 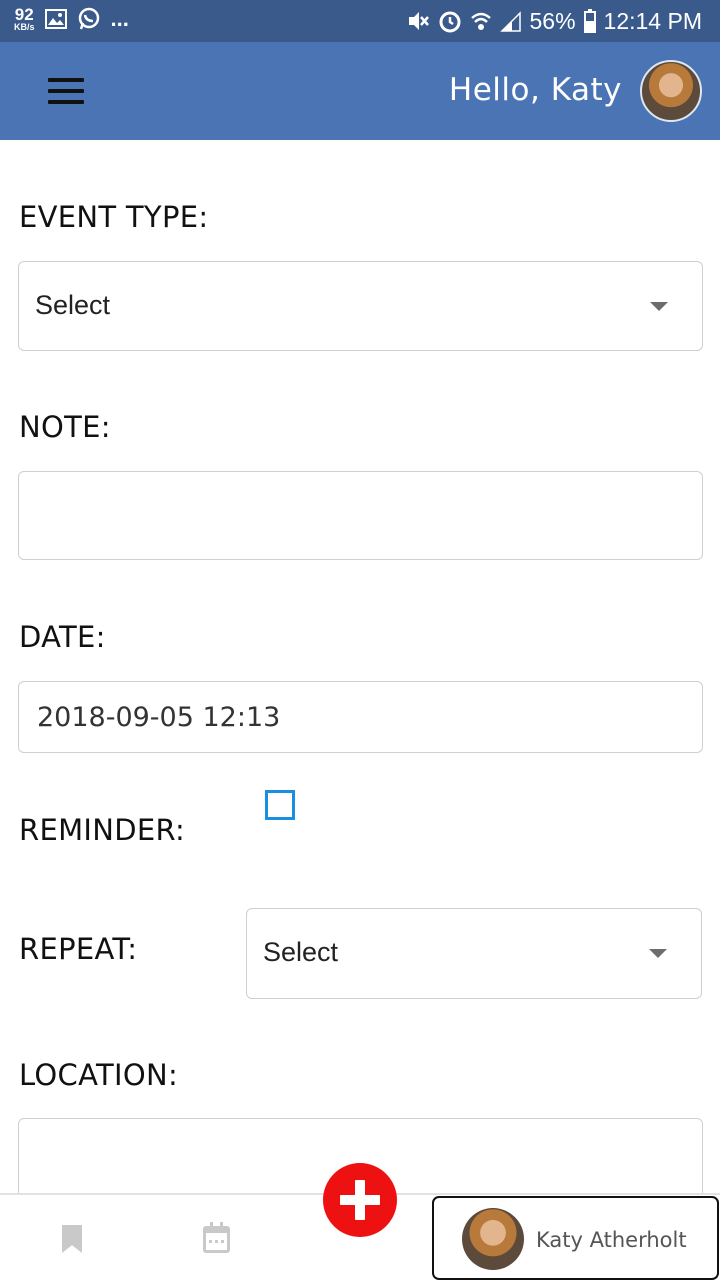 I want to click on calendar-icon, so click(x=216, y=1237).